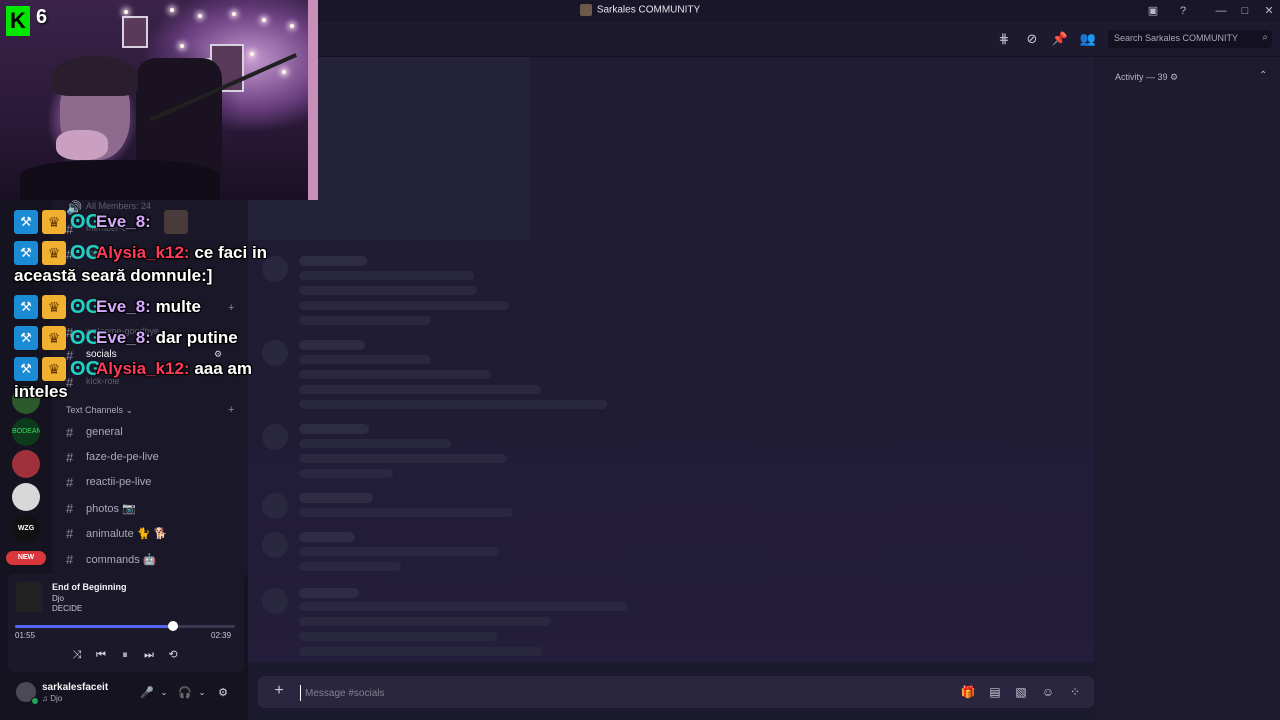  What do you see at coordinates (26, 558) in the screenshot?
I see `new-badge: NEW` at bounding box center [26, 558].